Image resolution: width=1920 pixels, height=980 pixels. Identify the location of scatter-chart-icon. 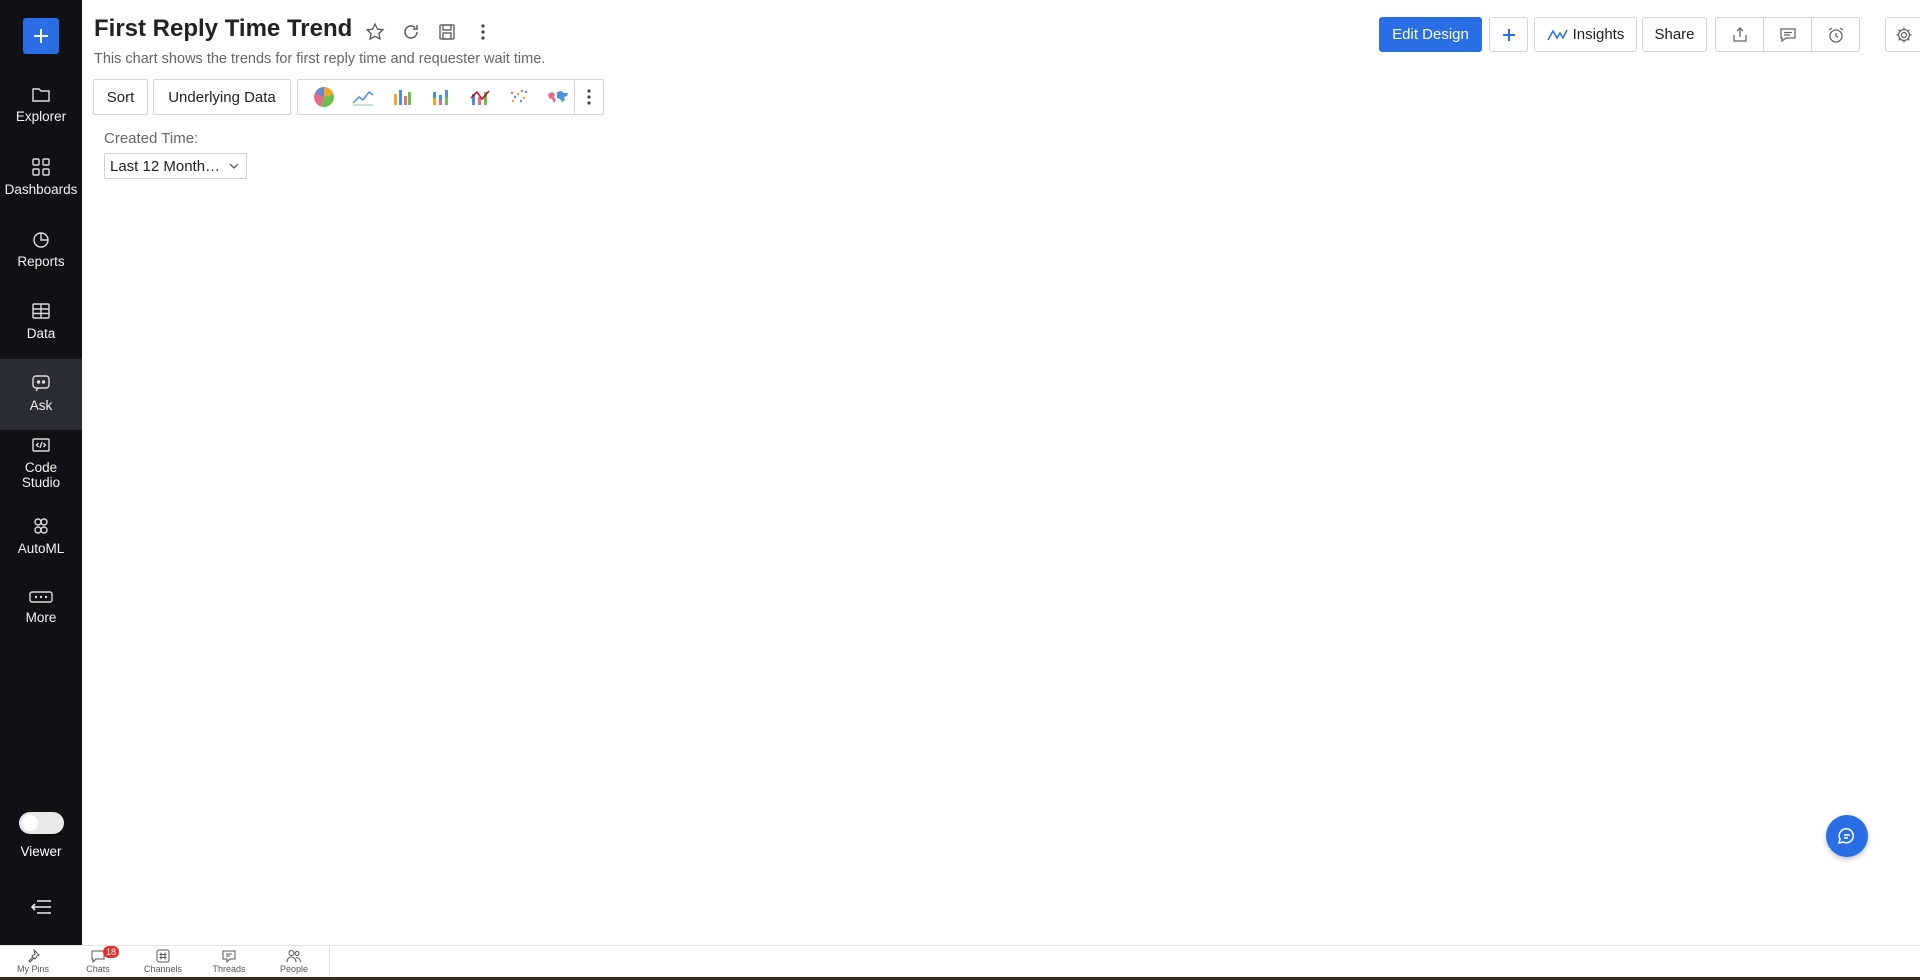
(518, 96).